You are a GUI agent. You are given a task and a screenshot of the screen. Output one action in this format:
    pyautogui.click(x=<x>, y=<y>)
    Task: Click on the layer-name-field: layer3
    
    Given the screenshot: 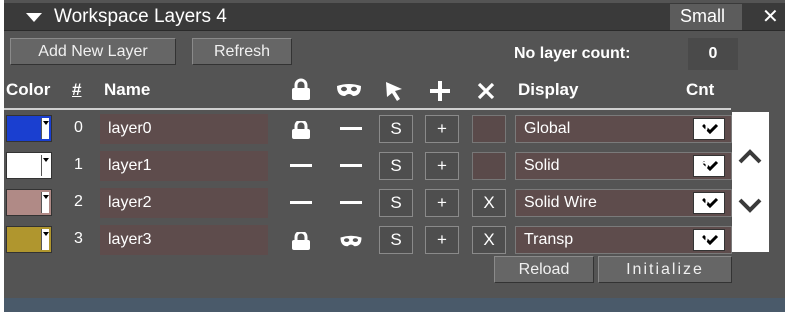 What is the action you would take?
    pyautogui.click(x=184, y=240)
    